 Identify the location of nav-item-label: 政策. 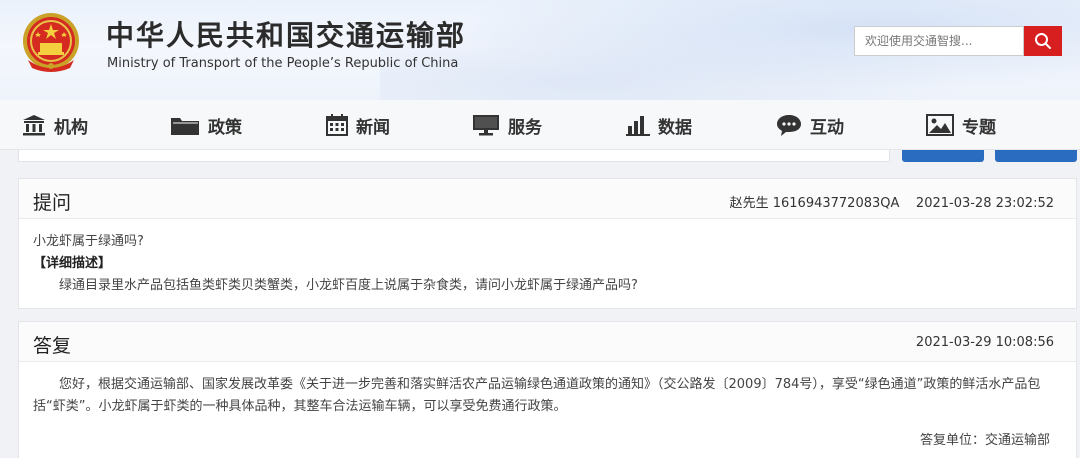
(225, 127).